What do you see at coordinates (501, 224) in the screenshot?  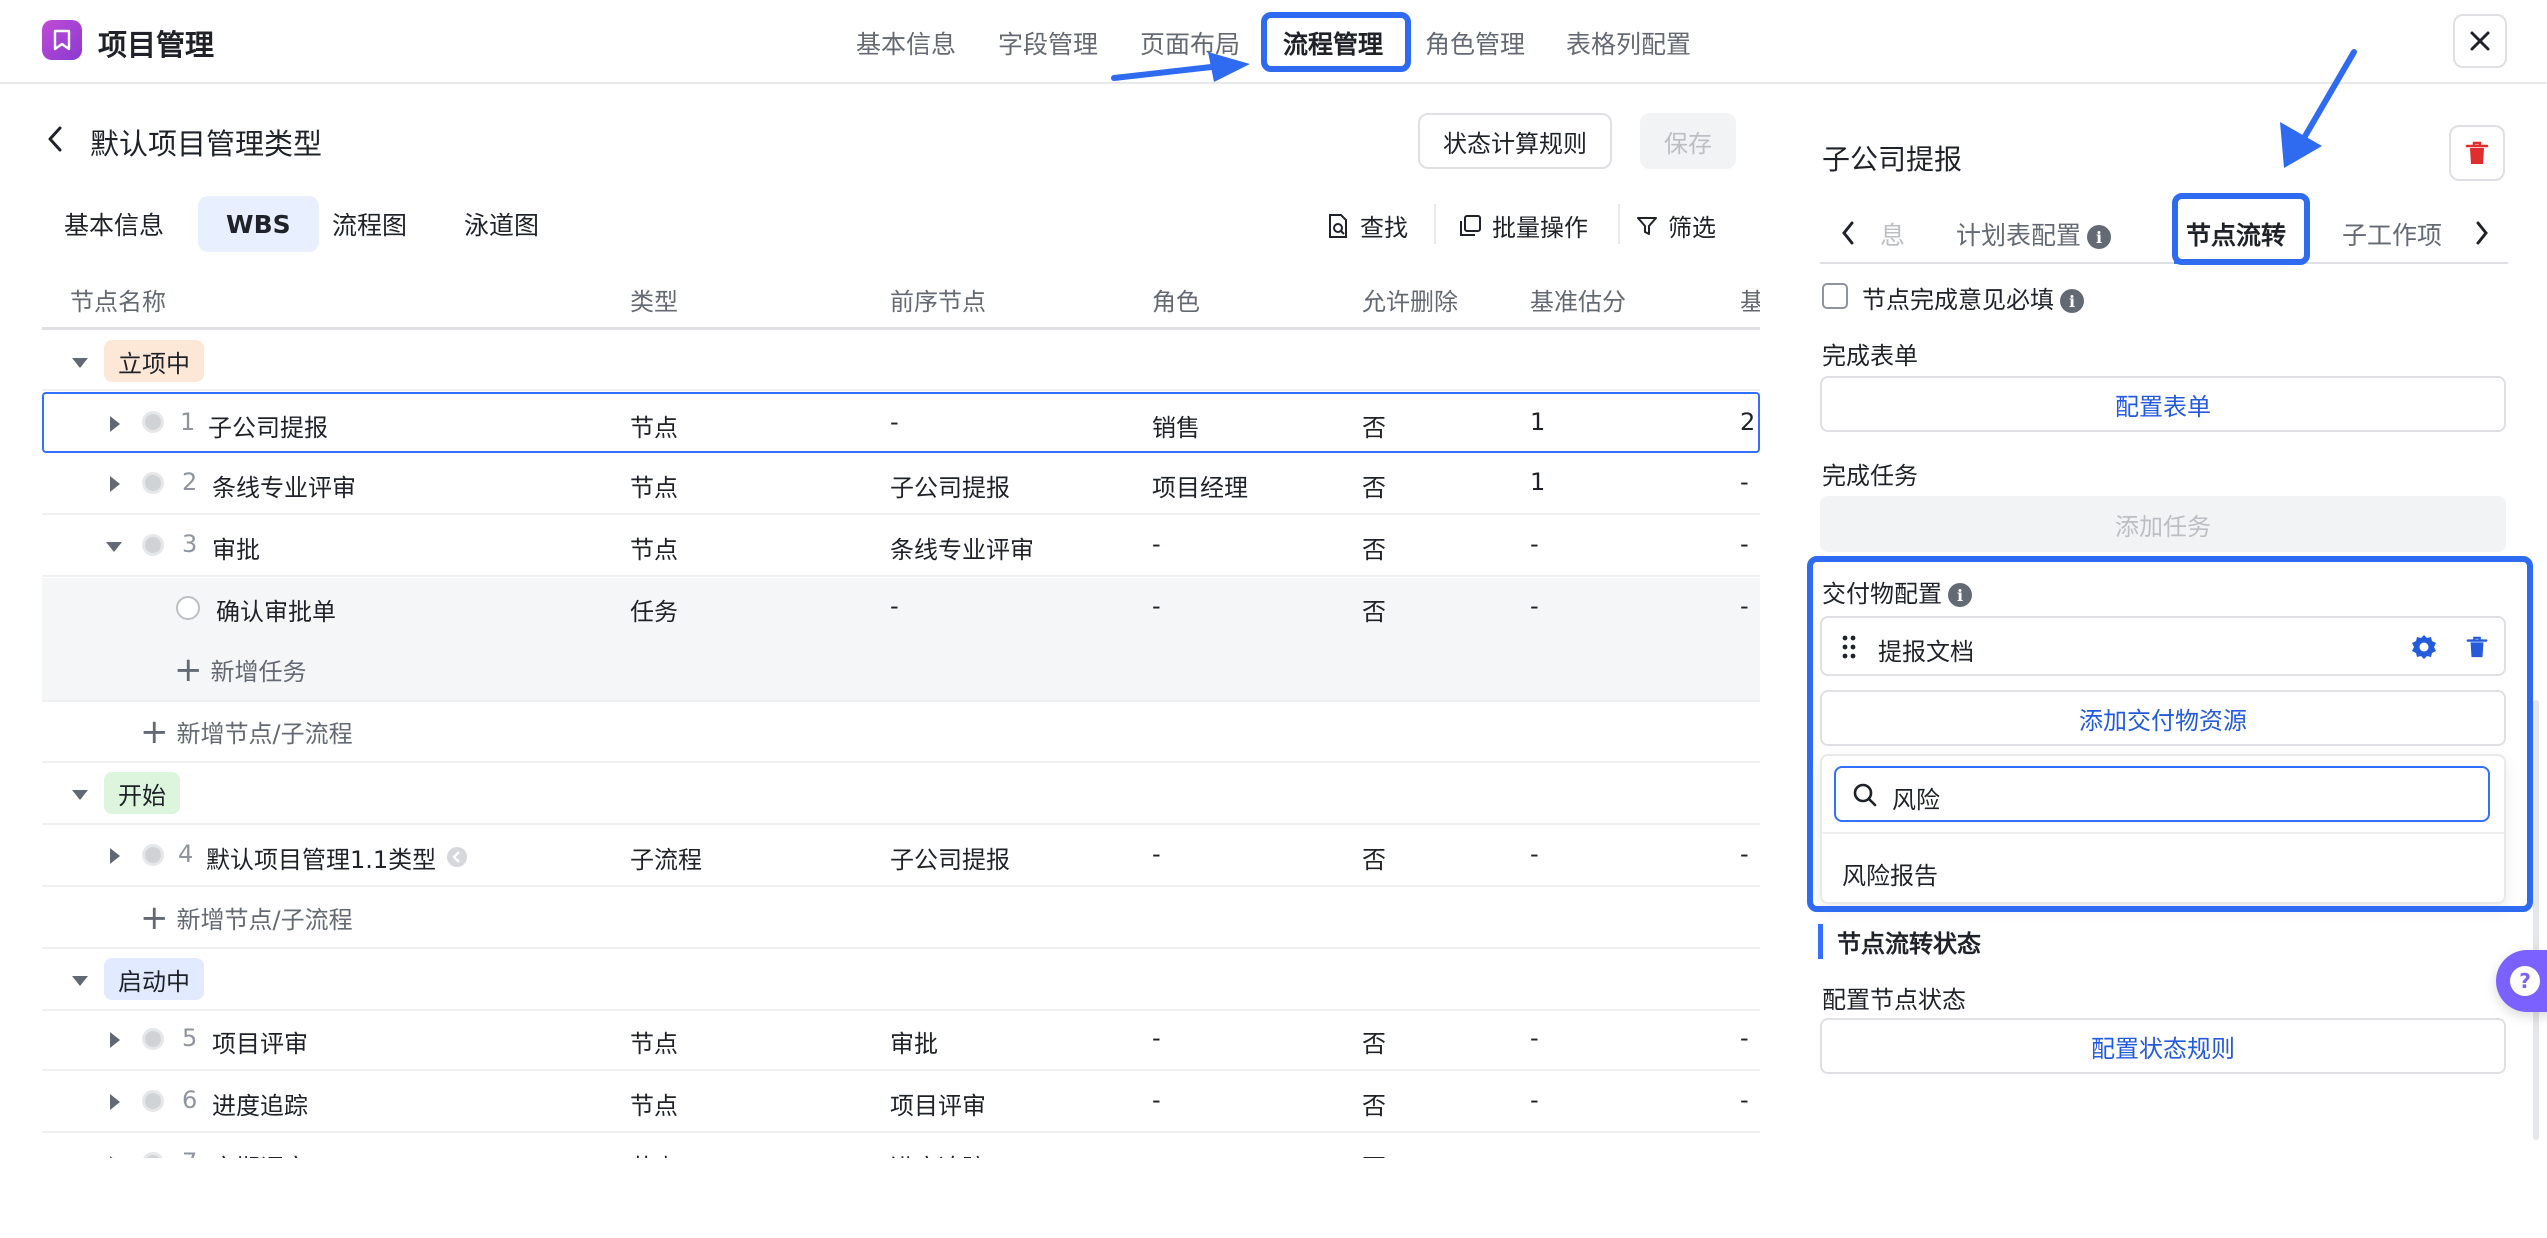 I see `subtab-swimlane: 泳道图` at bounding box center [501, 224].